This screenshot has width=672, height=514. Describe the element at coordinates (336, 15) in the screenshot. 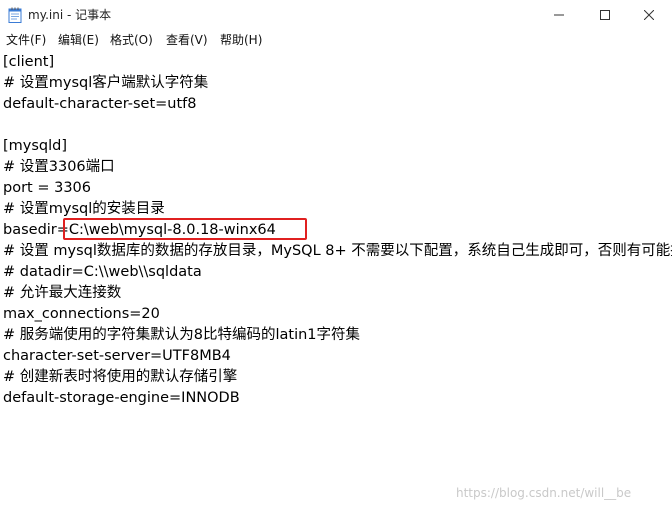

I see `title-bar: my.ini - 记事本` at that location.